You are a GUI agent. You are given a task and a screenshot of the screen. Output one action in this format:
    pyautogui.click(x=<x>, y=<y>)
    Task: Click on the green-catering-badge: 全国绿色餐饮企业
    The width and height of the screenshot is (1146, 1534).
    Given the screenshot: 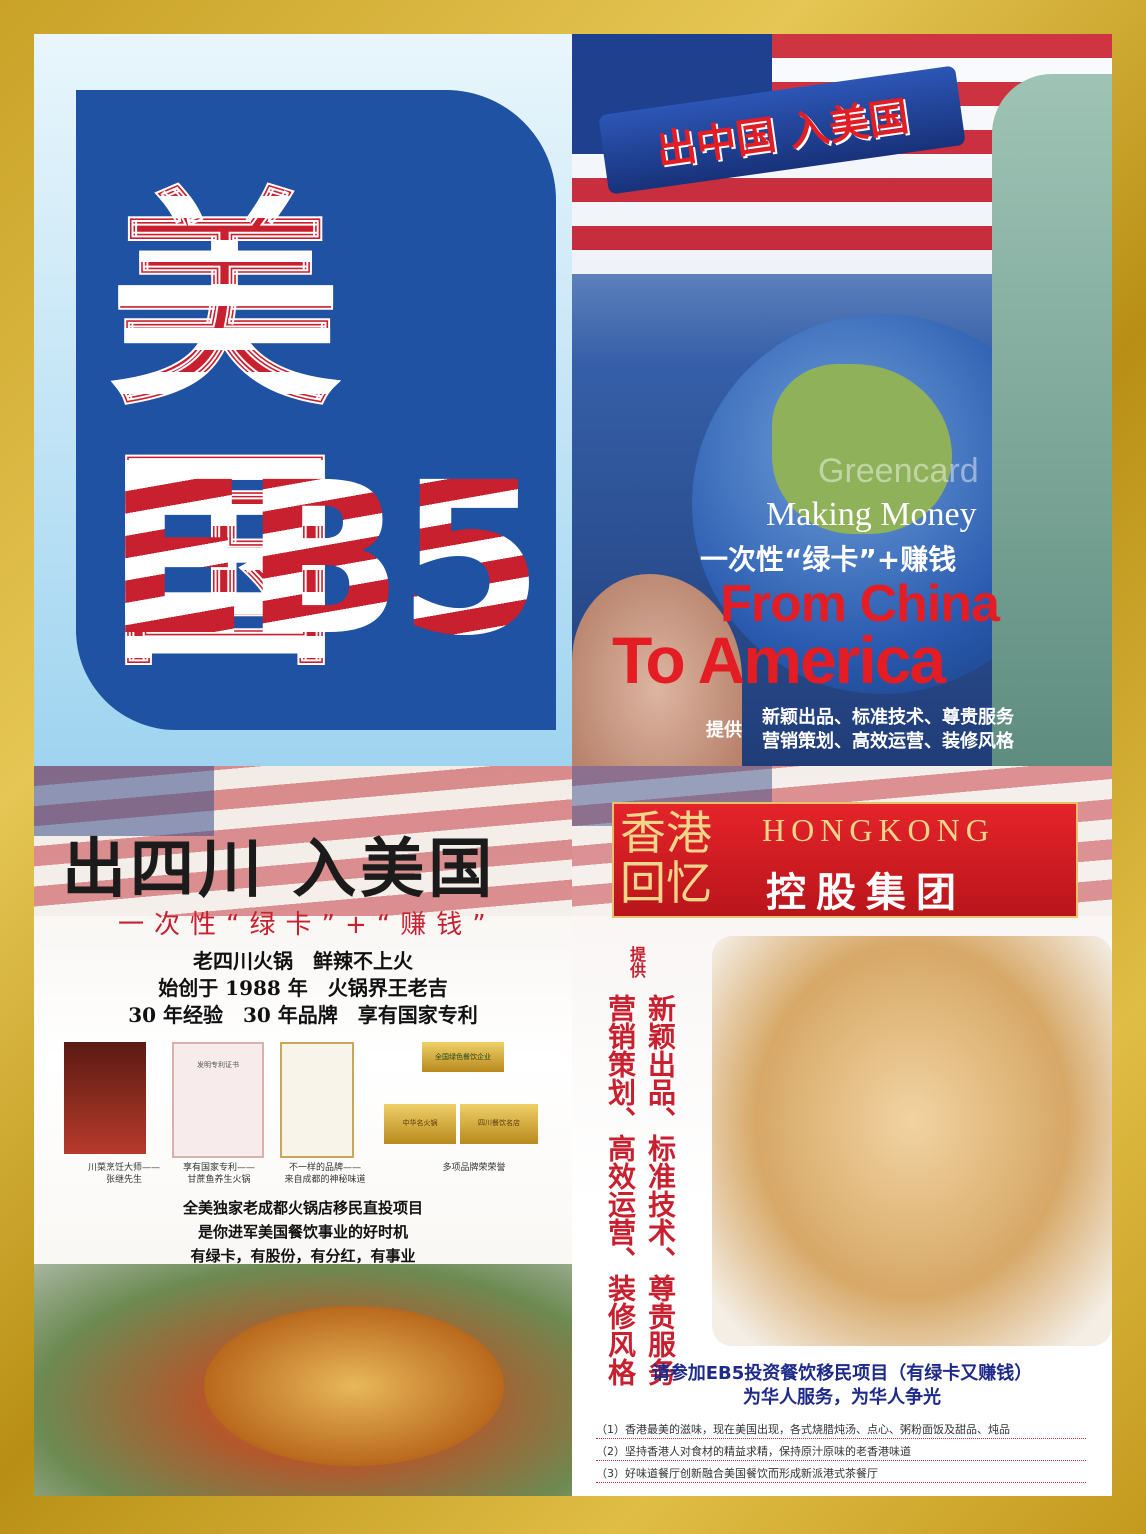 What is the action you would take?
    pyautogui.click(x=463, y=1057)
    